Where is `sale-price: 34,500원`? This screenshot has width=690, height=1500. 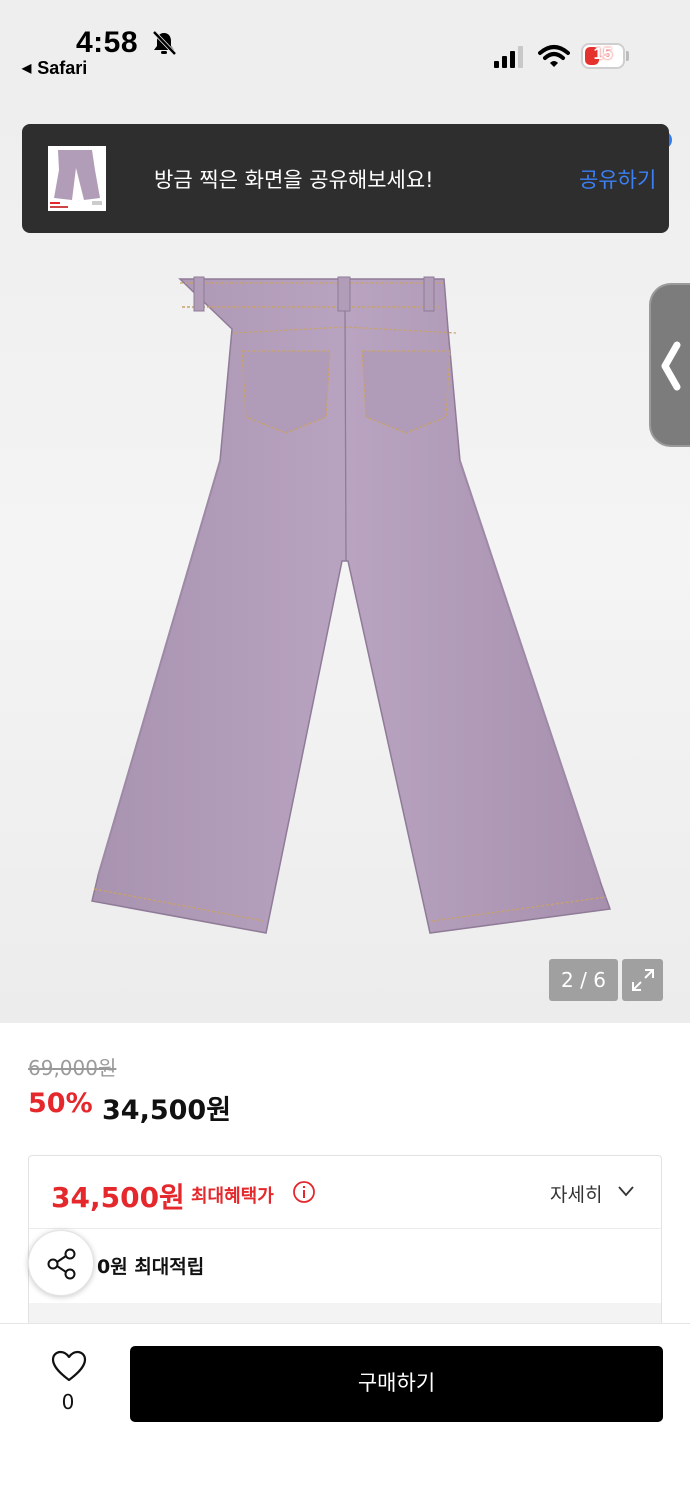
sale-price: 34,500원 is located at coordinates (167, 1110).